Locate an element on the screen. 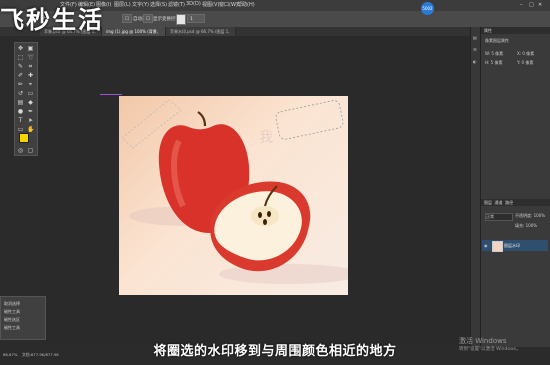 The height and width of the screenshot is (365, 550). maximize-icon: □ is located at coordinates (531, 5).